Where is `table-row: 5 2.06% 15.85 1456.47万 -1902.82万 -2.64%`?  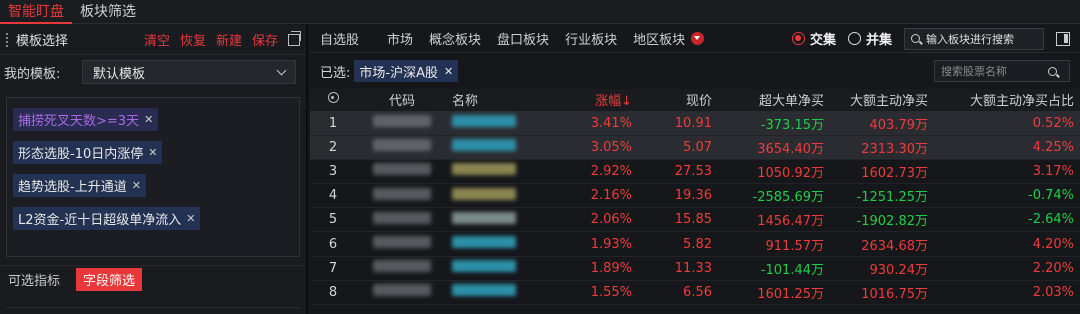 table-row: 5 2.06% 15.85 1456.47万 -1902.82万 -2.64% is located at coordinates (695, 220).